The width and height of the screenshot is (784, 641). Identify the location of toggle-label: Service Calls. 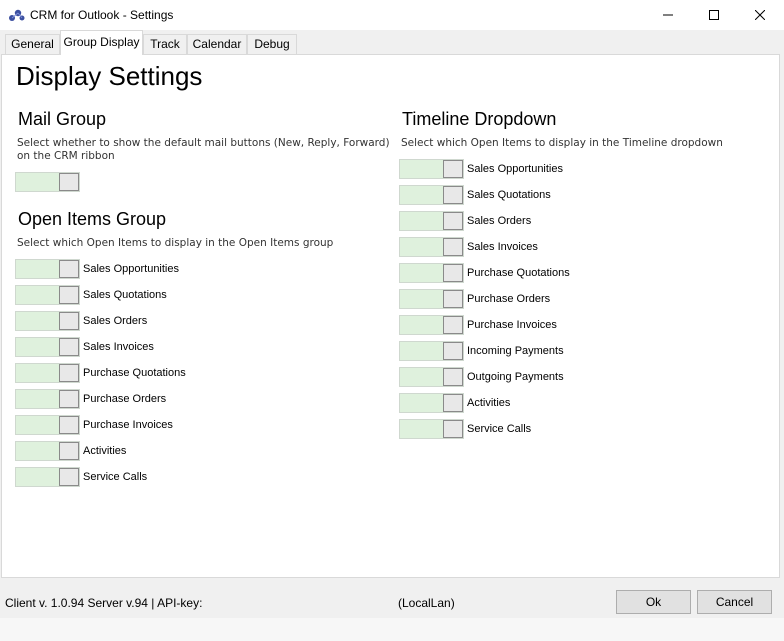
(499, 429).